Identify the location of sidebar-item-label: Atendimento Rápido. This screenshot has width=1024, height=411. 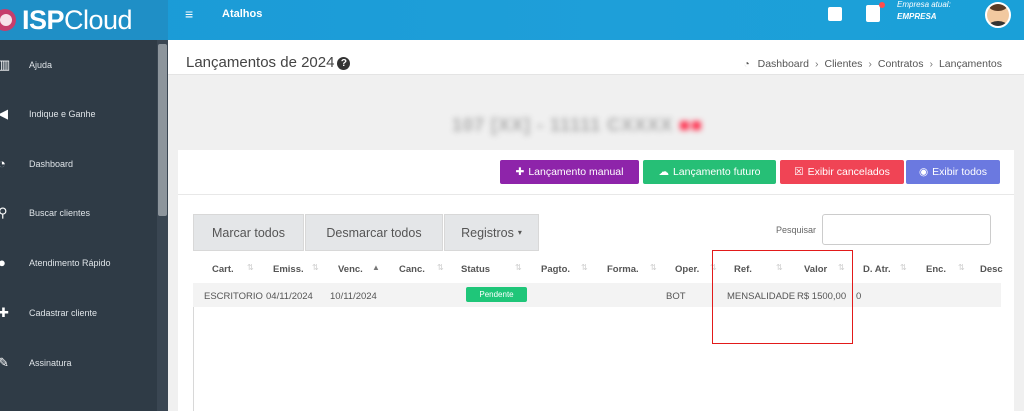
(70, 263).